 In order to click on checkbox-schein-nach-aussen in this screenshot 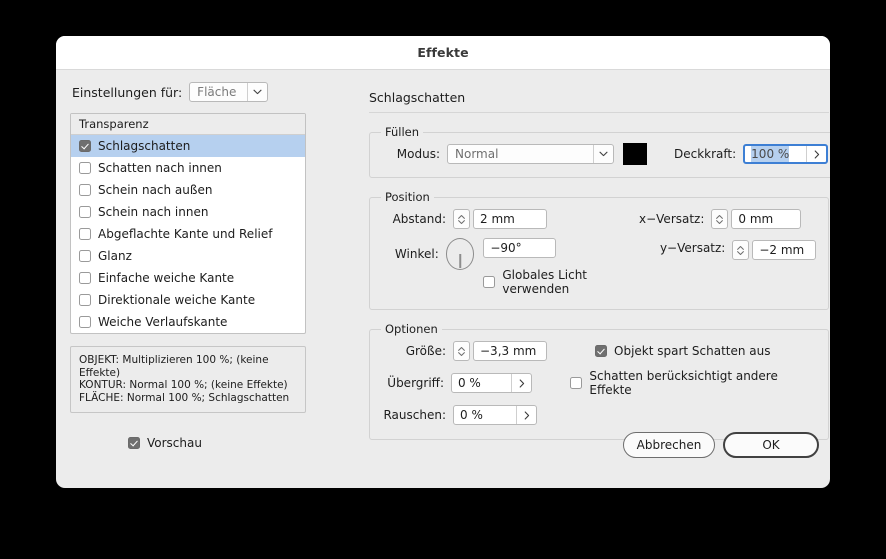, I will do `click(85, 190)`.